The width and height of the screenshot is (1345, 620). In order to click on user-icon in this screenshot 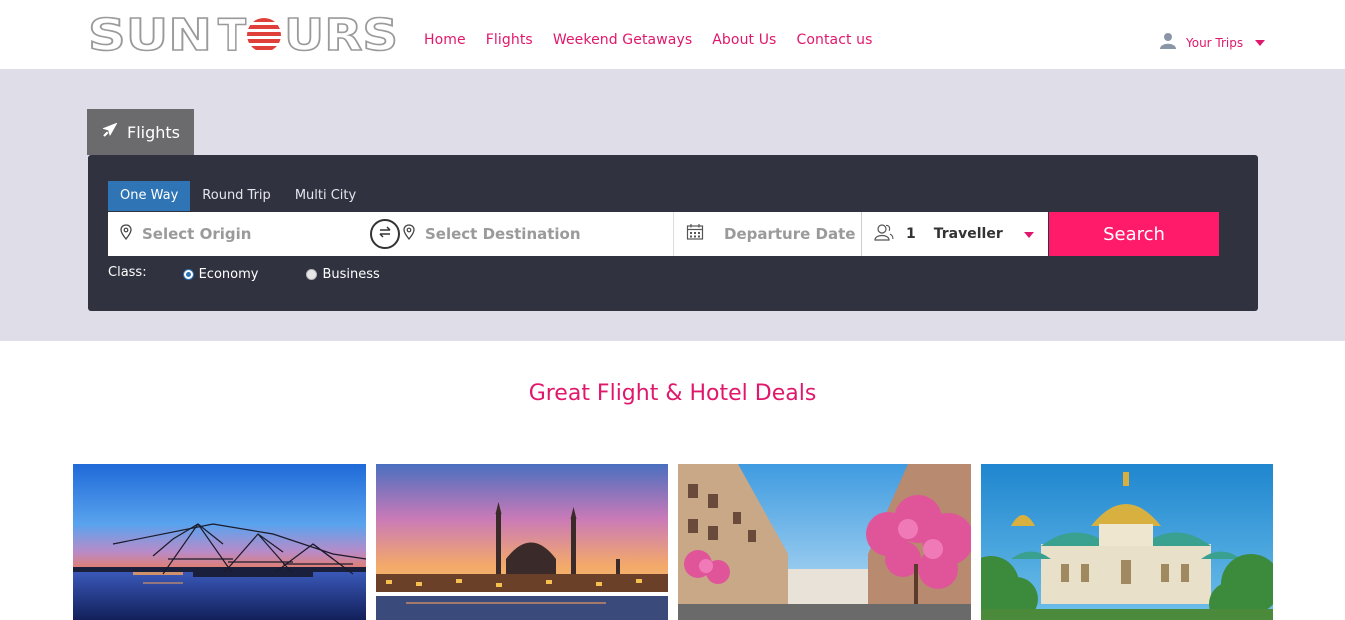, I will do `click(1168, 42)`.